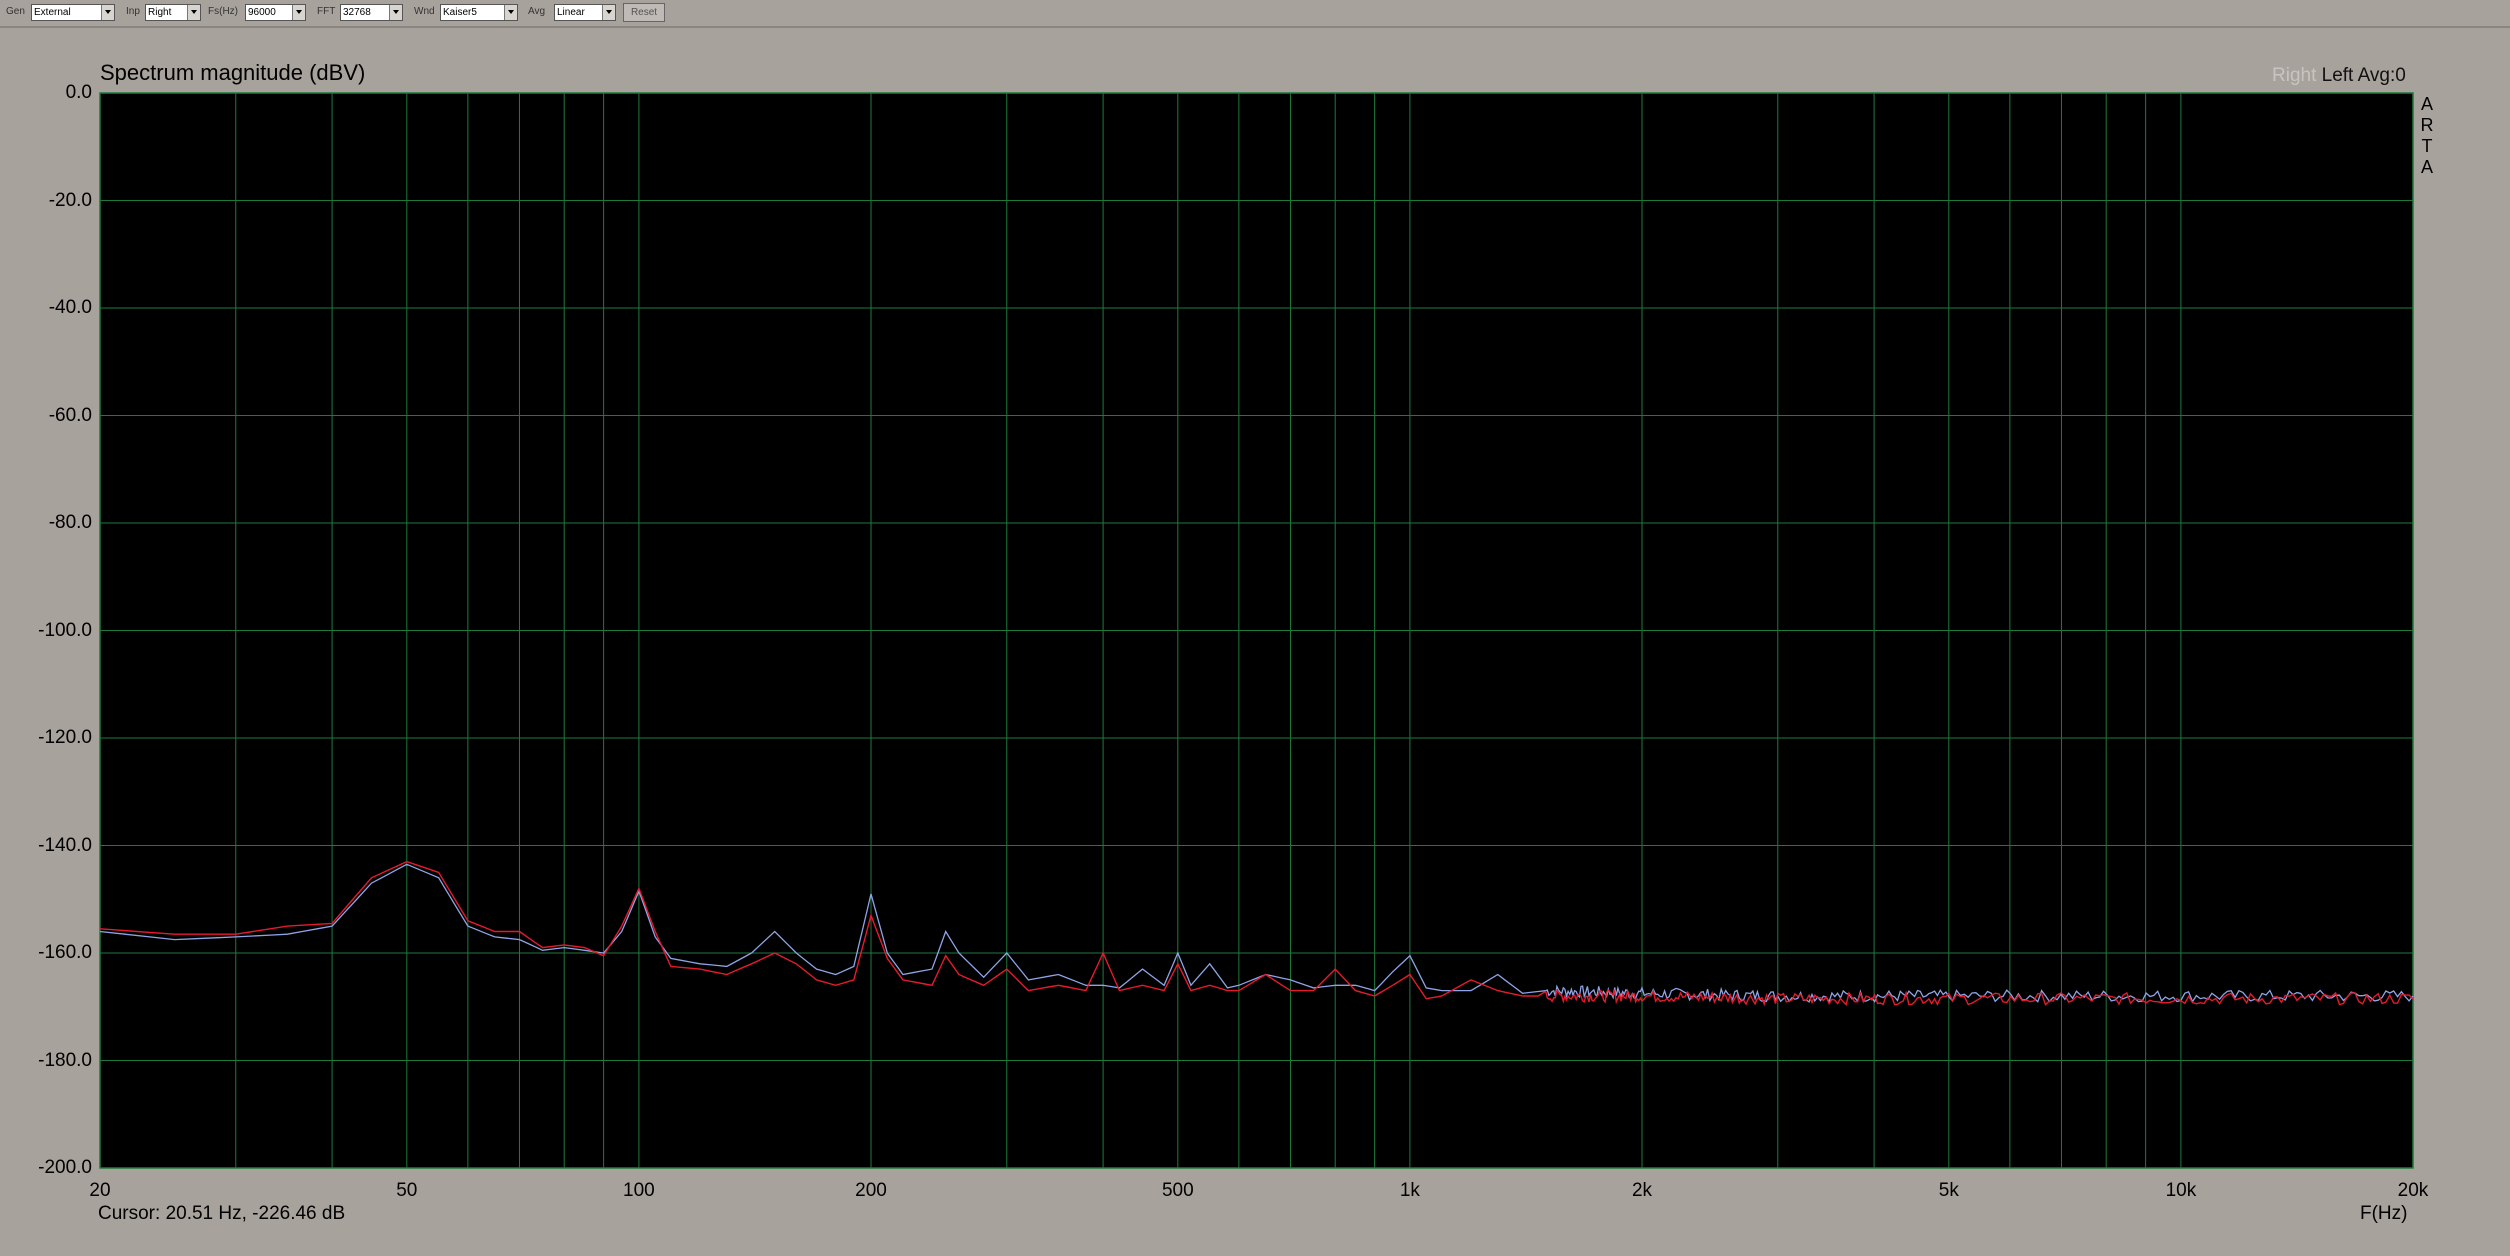 Image resolution: width=2510 pixels, height=1256 pixels. I want to click on y-tick-label: 0.0, so click(78, 92).